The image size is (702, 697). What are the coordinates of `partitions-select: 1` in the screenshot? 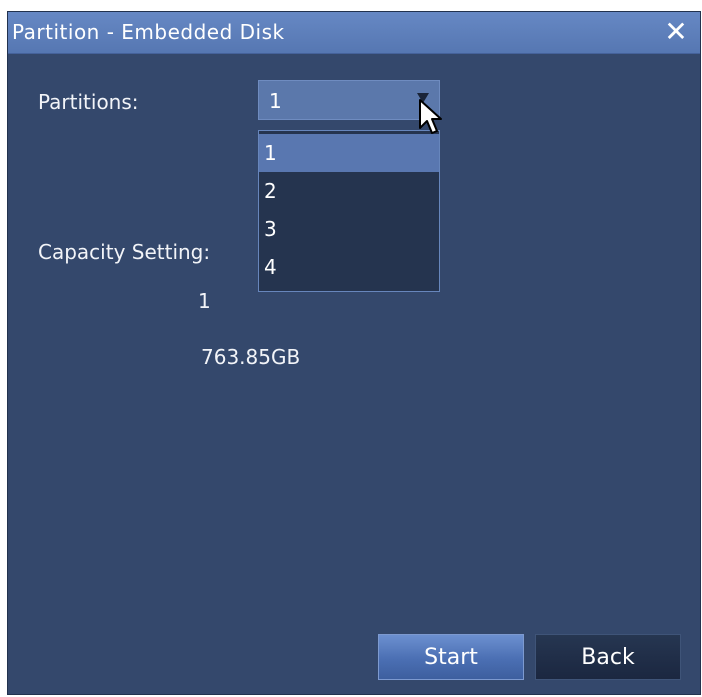 It's located at (349, 100).